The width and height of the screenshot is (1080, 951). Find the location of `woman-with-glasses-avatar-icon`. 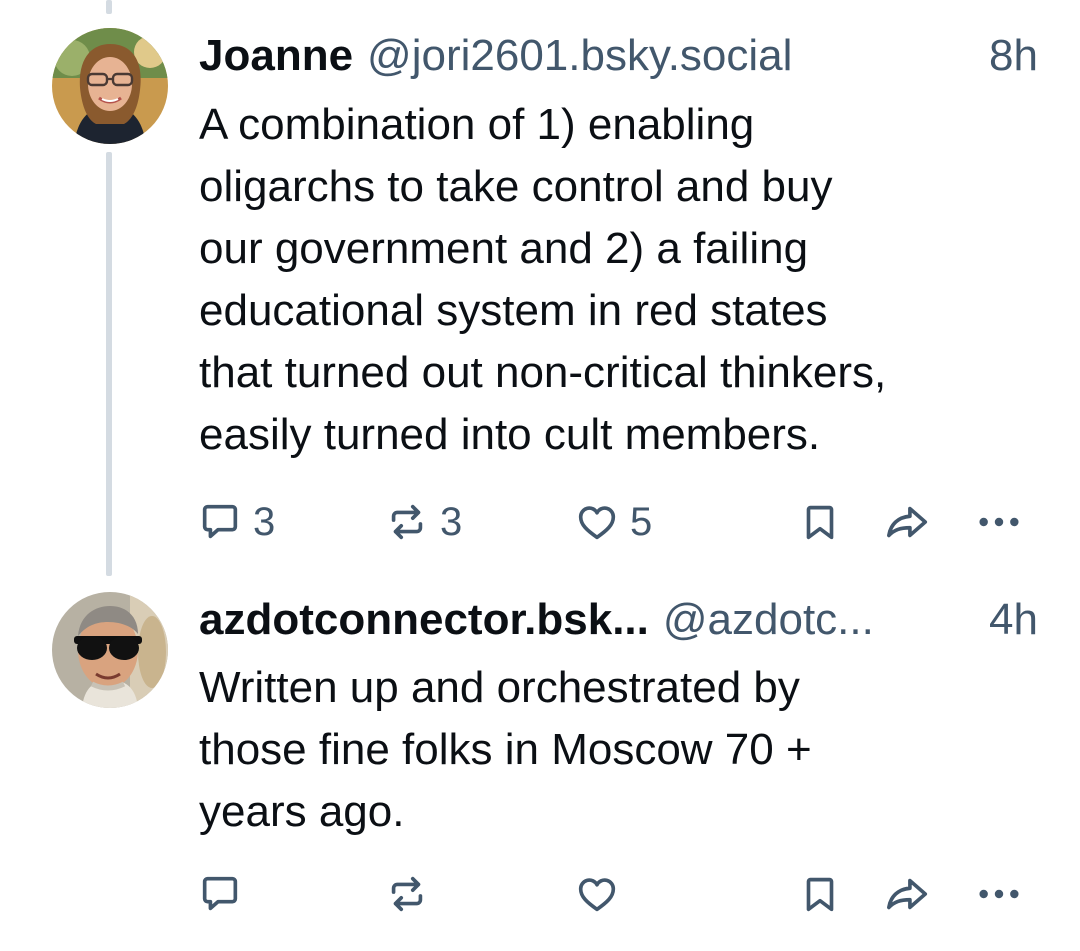

woman-with-glasses-avatar-icon is located at coordinates (110, 86).